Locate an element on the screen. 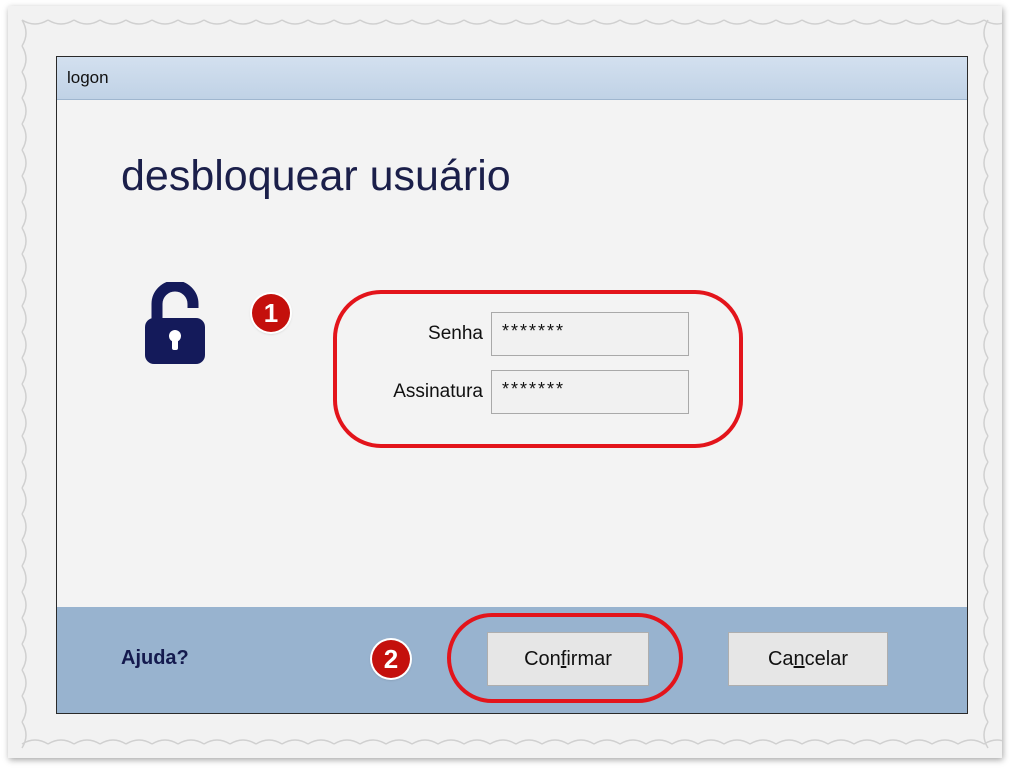 The image size is (1010, 769). title-bar: logon is located at coordinates (512, 78).